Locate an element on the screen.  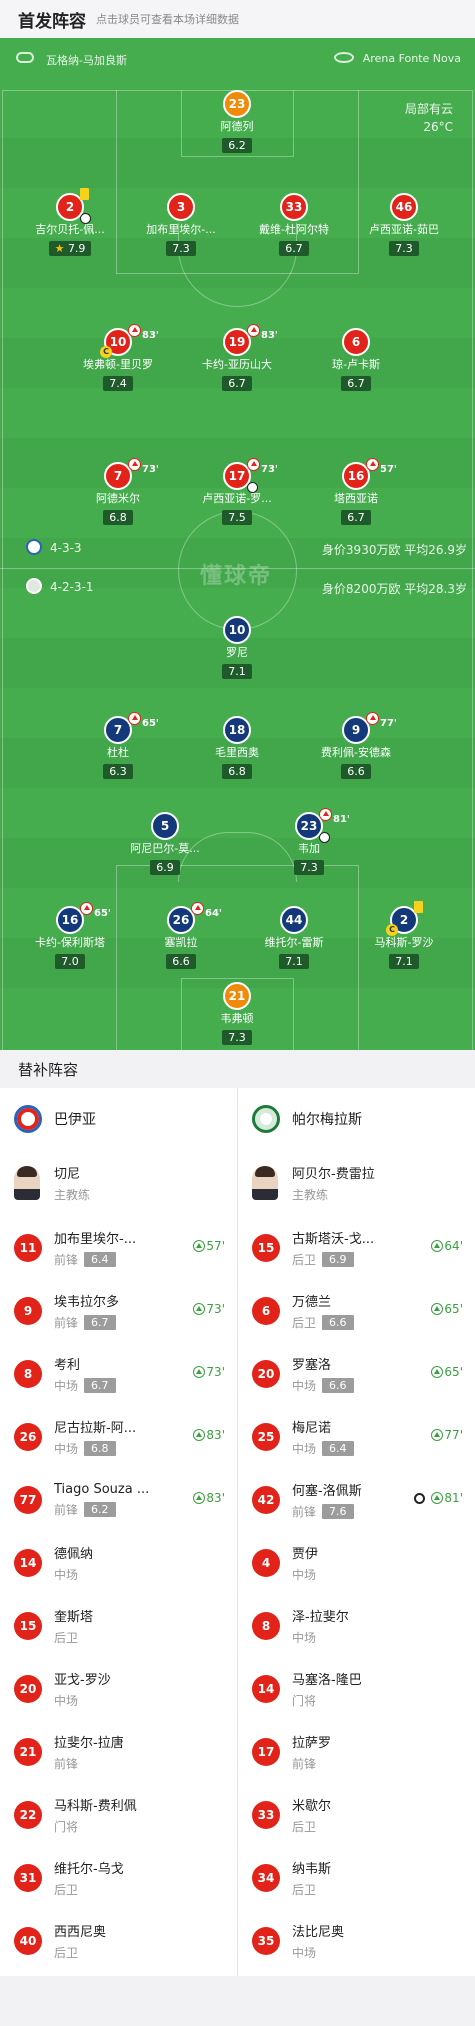
sub-player-row: 77 Tiago Souza ... 前锋 6.2 83' is located at coordinates (118, 1499).